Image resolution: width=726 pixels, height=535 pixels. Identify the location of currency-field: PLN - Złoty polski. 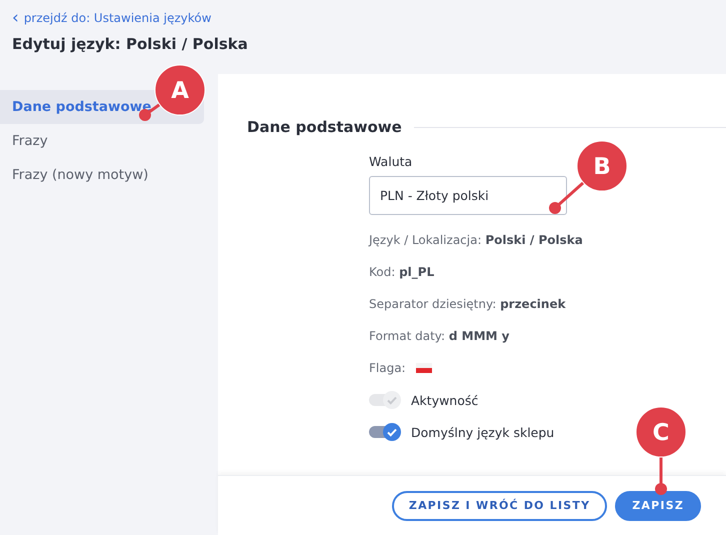
(468, 195).